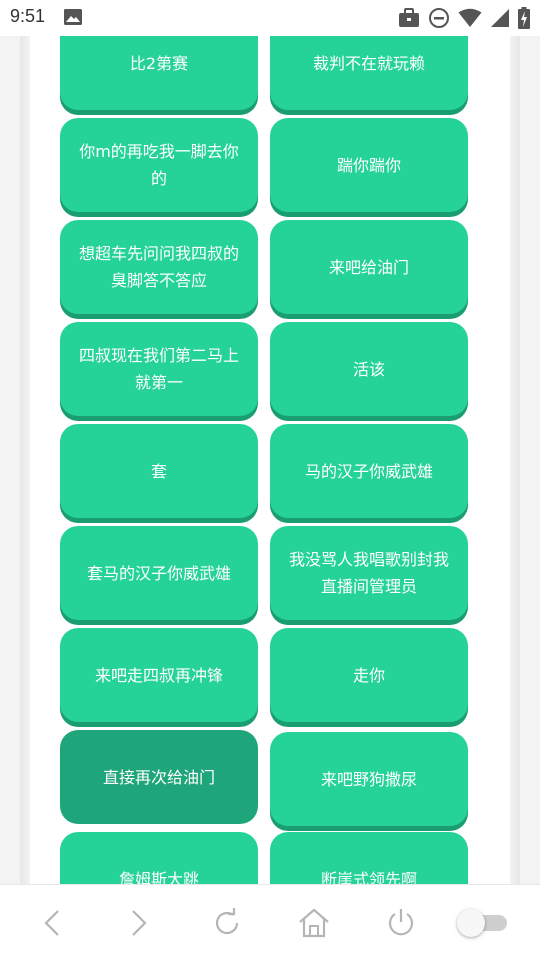 The width and height of the screenshot is (540, 961). Describe the element at coordinates (401, 925) in the screenshot. I see `power-icon` at that location.